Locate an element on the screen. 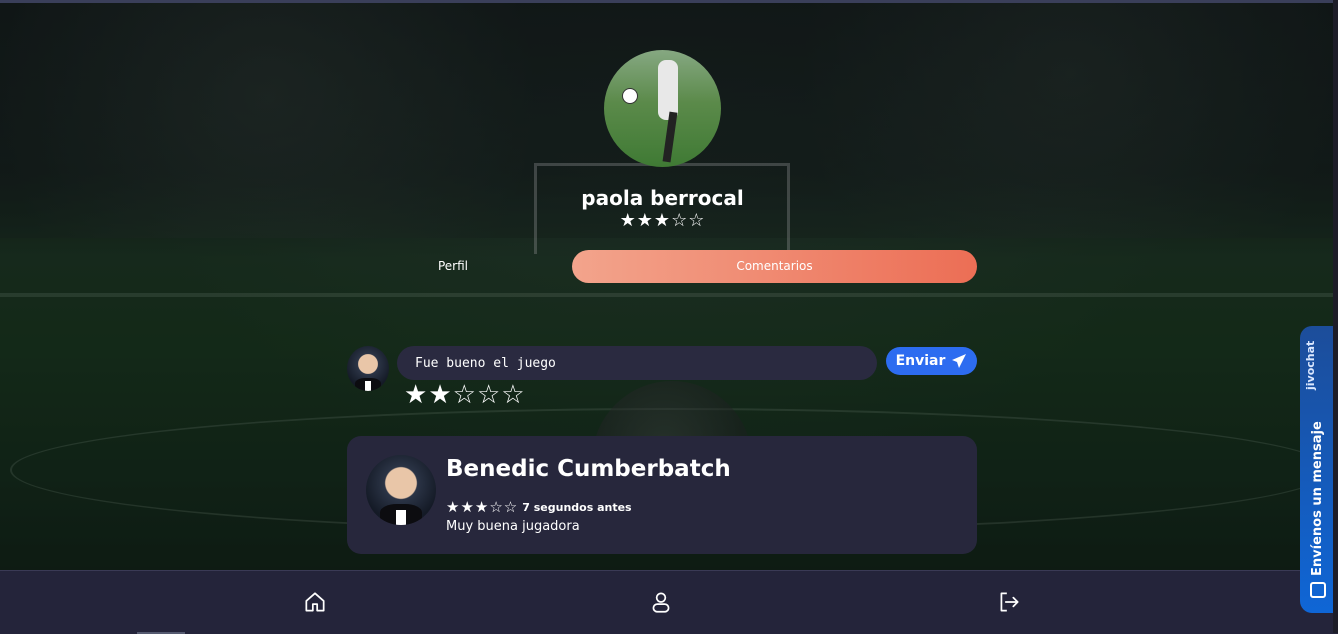 The image size is (1338, 634). logout-icon is located at coordinates (1009, 602).